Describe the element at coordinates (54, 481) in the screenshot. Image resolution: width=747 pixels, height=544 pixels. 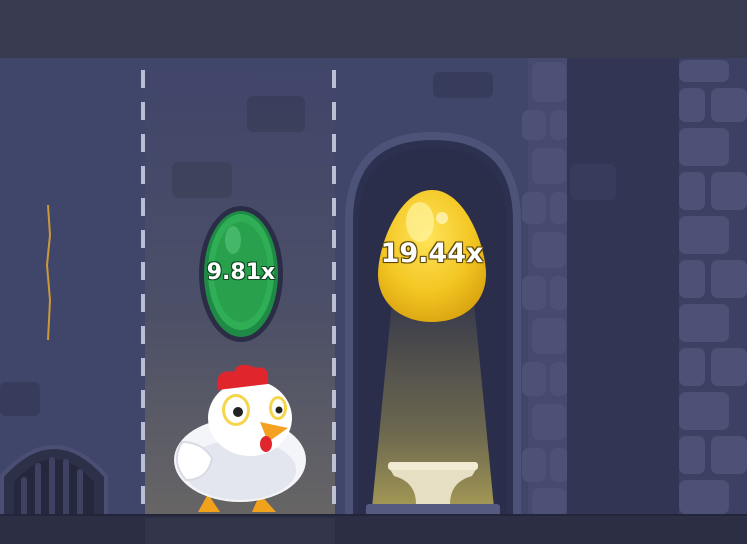
I see `sewer-grate-icon` at that location.